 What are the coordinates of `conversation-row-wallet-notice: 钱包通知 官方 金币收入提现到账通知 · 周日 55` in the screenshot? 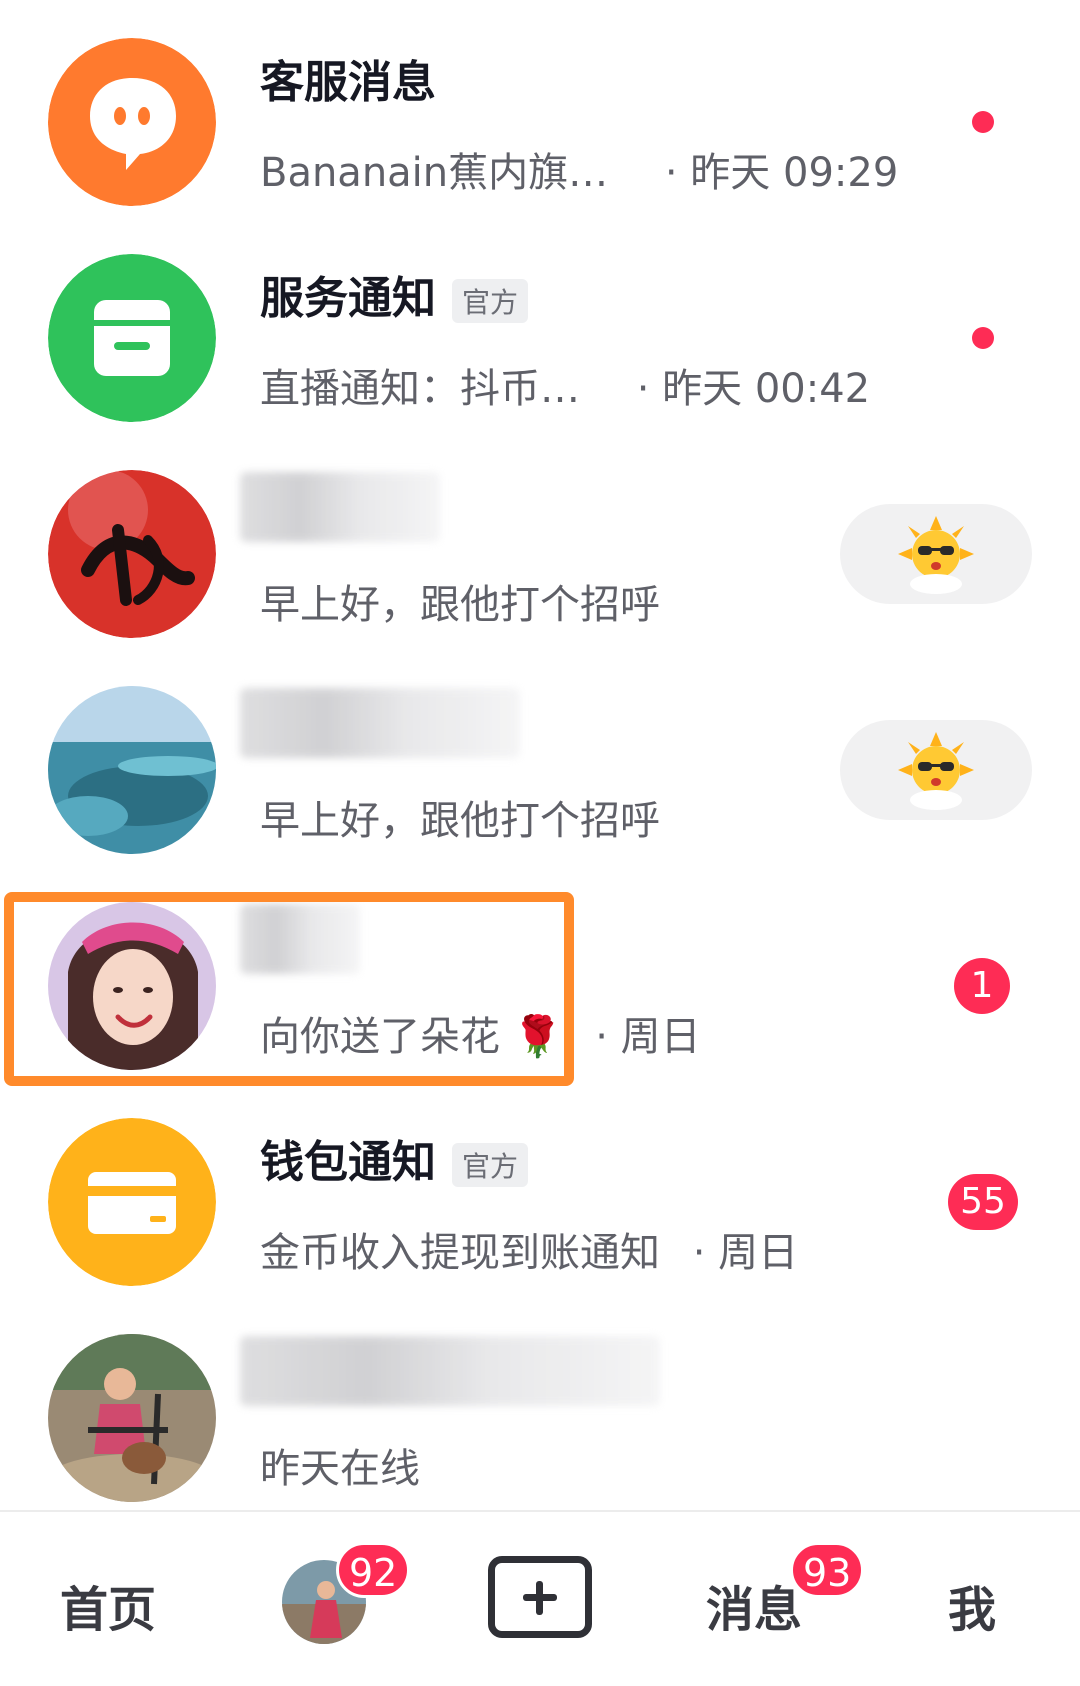 It's located at (540, 1202).